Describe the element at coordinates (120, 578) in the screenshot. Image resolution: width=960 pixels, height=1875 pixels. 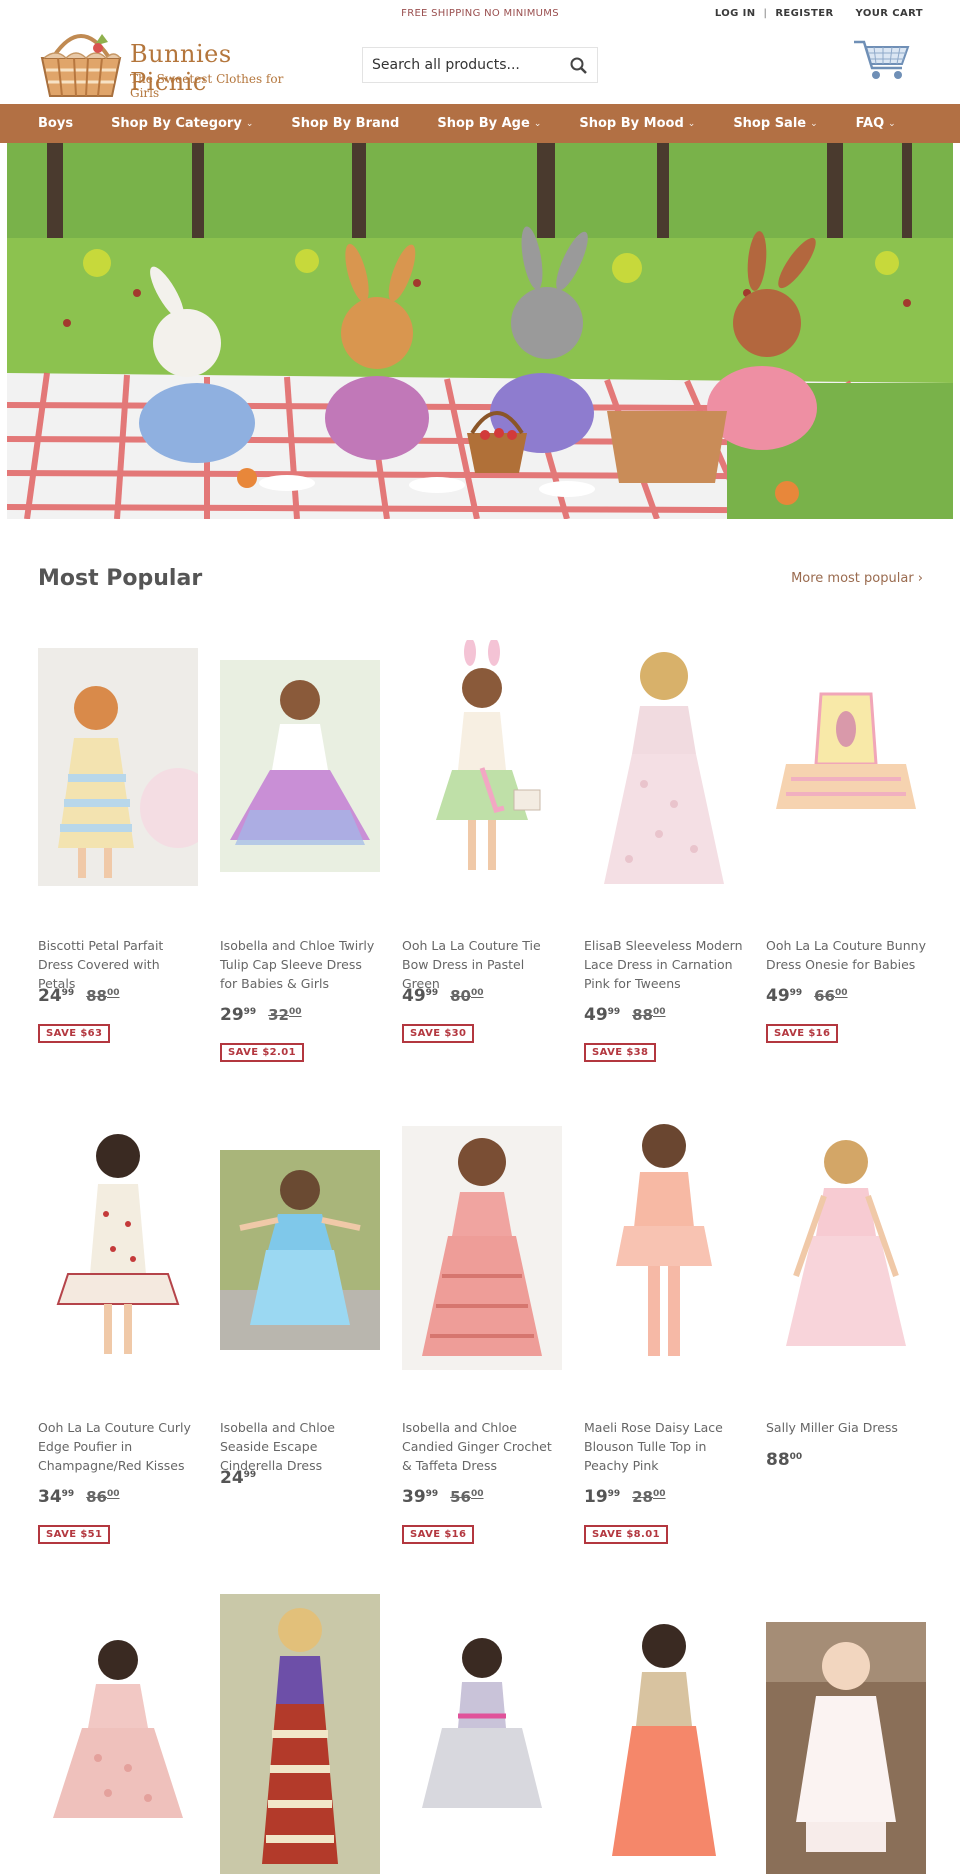
I see `section-title: Most Popular` at that location.